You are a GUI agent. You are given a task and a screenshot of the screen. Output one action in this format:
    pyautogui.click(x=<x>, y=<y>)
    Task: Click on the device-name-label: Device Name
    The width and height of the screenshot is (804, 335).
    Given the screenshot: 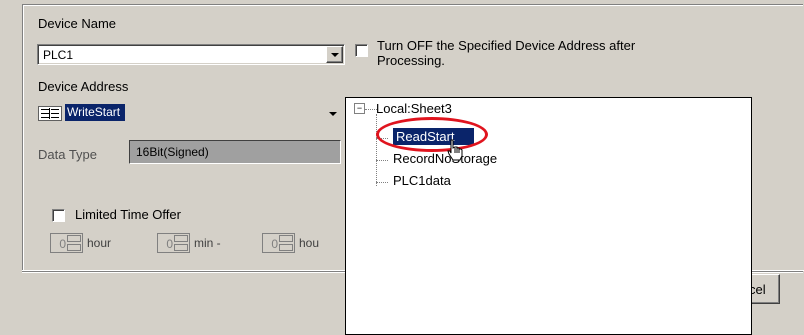 What is the action you would take?
    pyautogui.click(x=77, y=23)
    